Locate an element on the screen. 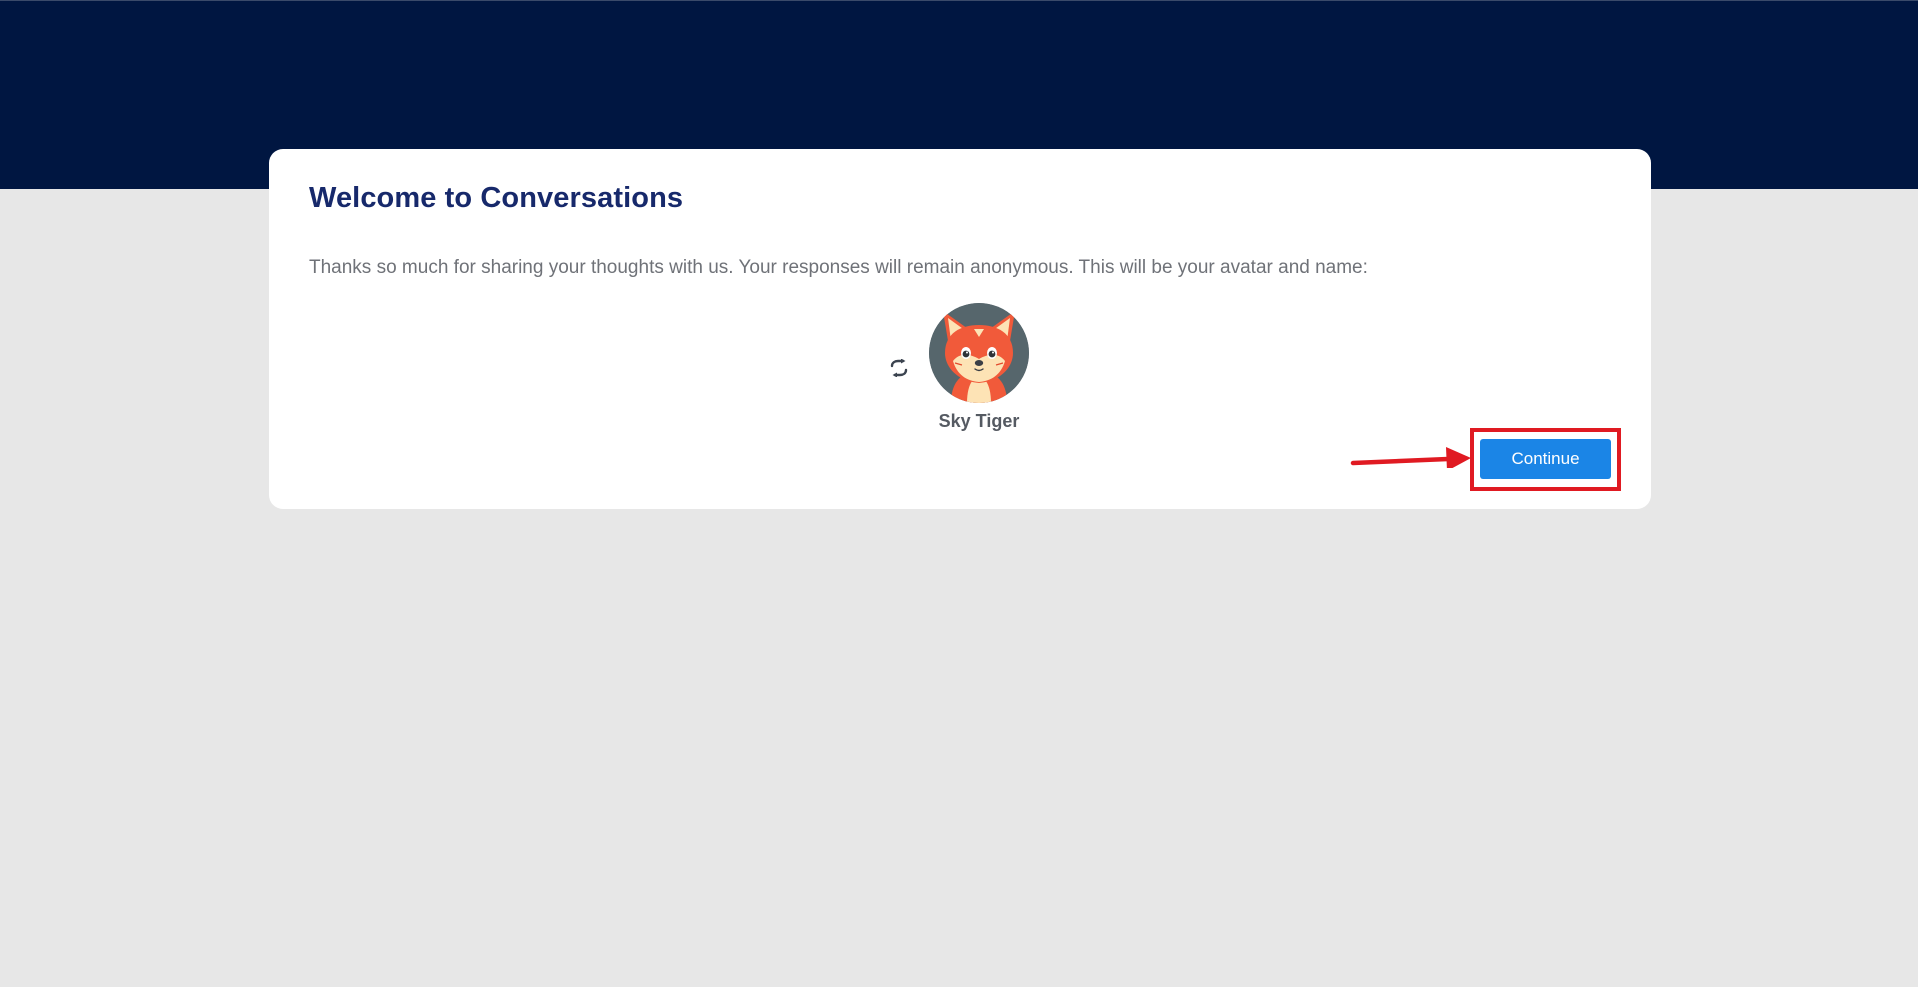 The width and height of the screenshot is (1918, 987). fox-avatar-icon is located at coordinates (979, 353).